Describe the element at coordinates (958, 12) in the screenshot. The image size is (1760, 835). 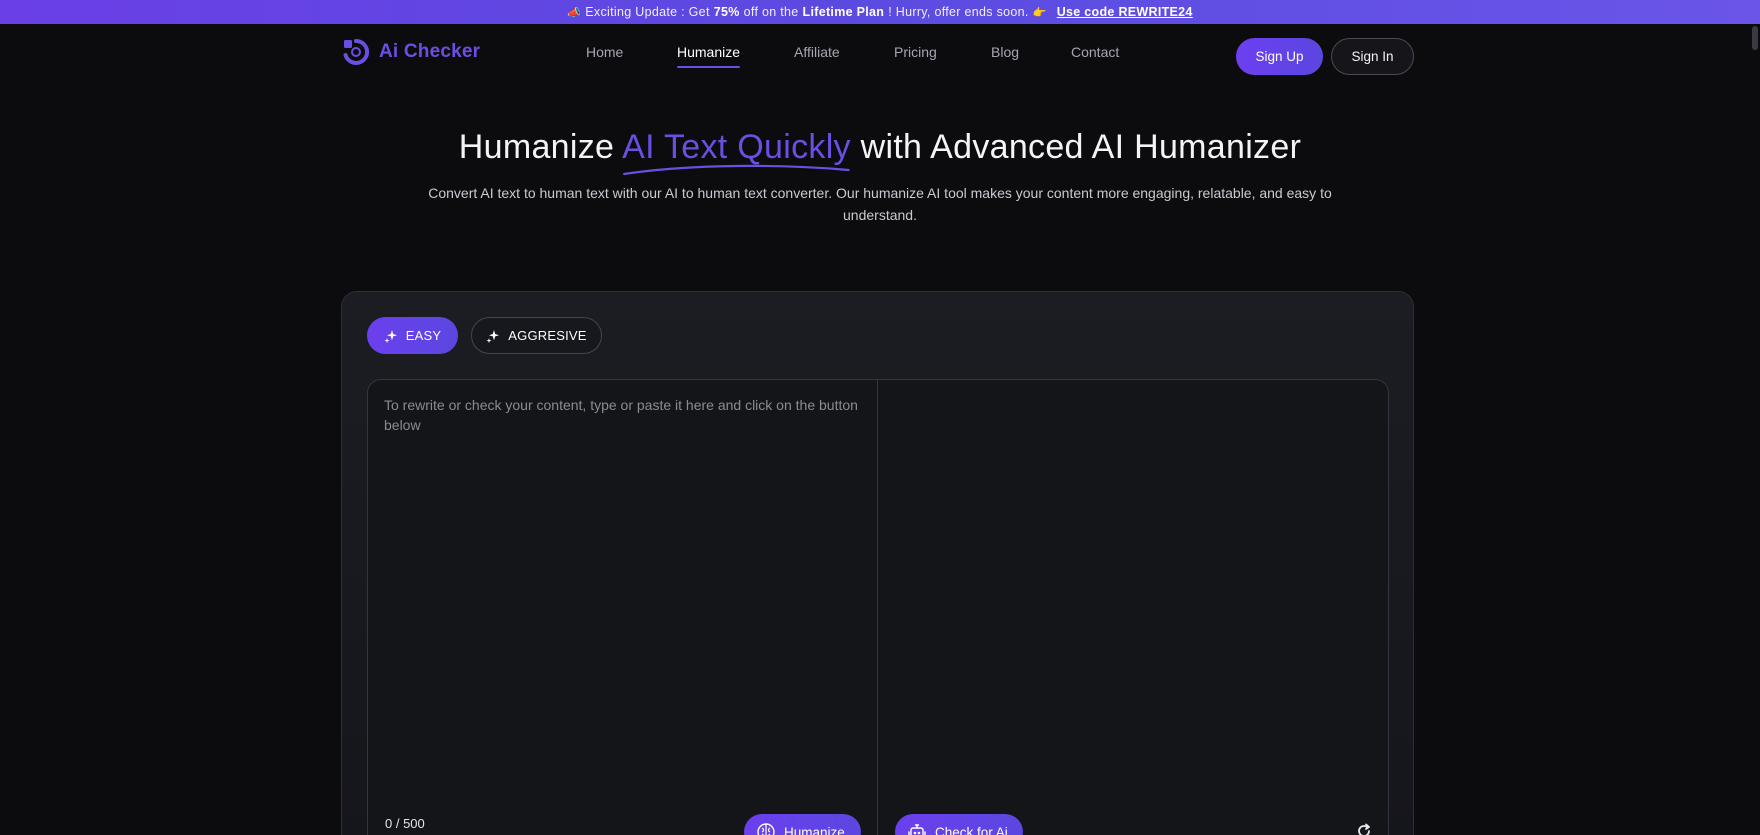
I see `promo-tail: ! Hurry, offer ends soon.` at that location.